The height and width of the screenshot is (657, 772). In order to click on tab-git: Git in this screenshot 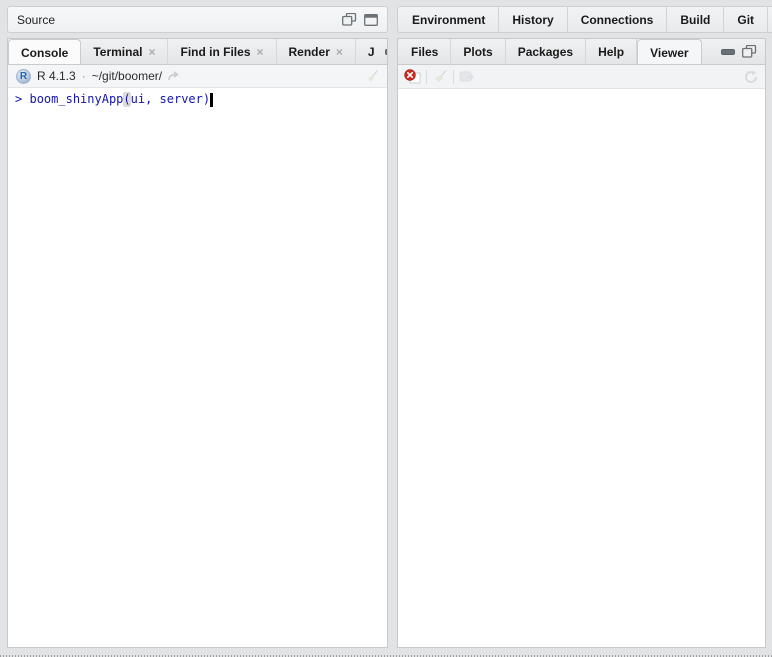, I will do `click(746, 19)`.